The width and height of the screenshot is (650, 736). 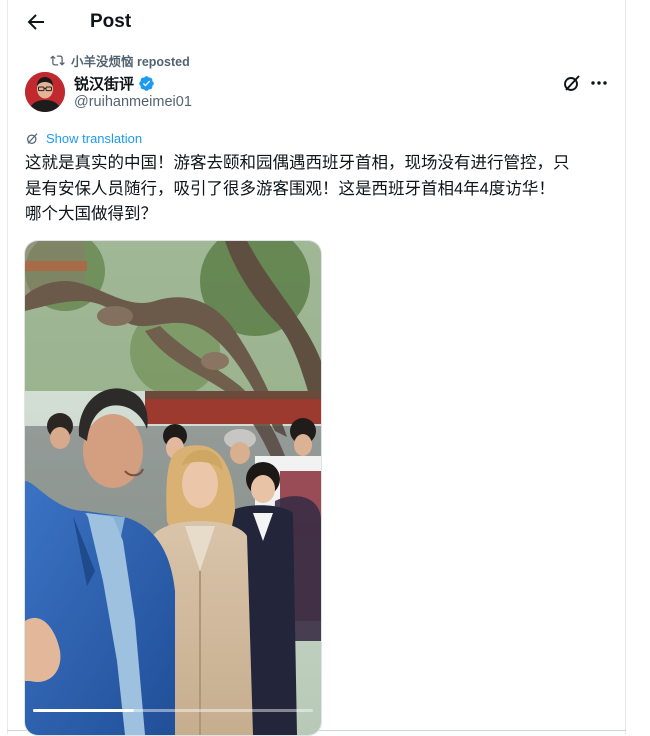 What do you see at coordinates (625, 367) in the screenshot?
I see `frame-right-border` at bounding box center [625, 367].